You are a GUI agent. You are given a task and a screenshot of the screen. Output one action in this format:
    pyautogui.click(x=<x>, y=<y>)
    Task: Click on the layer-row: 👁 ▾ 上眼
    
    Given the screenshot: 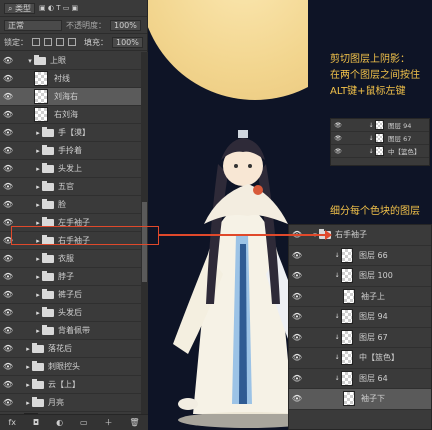 What is the action you would take?
    pyautogui.click(x=74, y=61)
    